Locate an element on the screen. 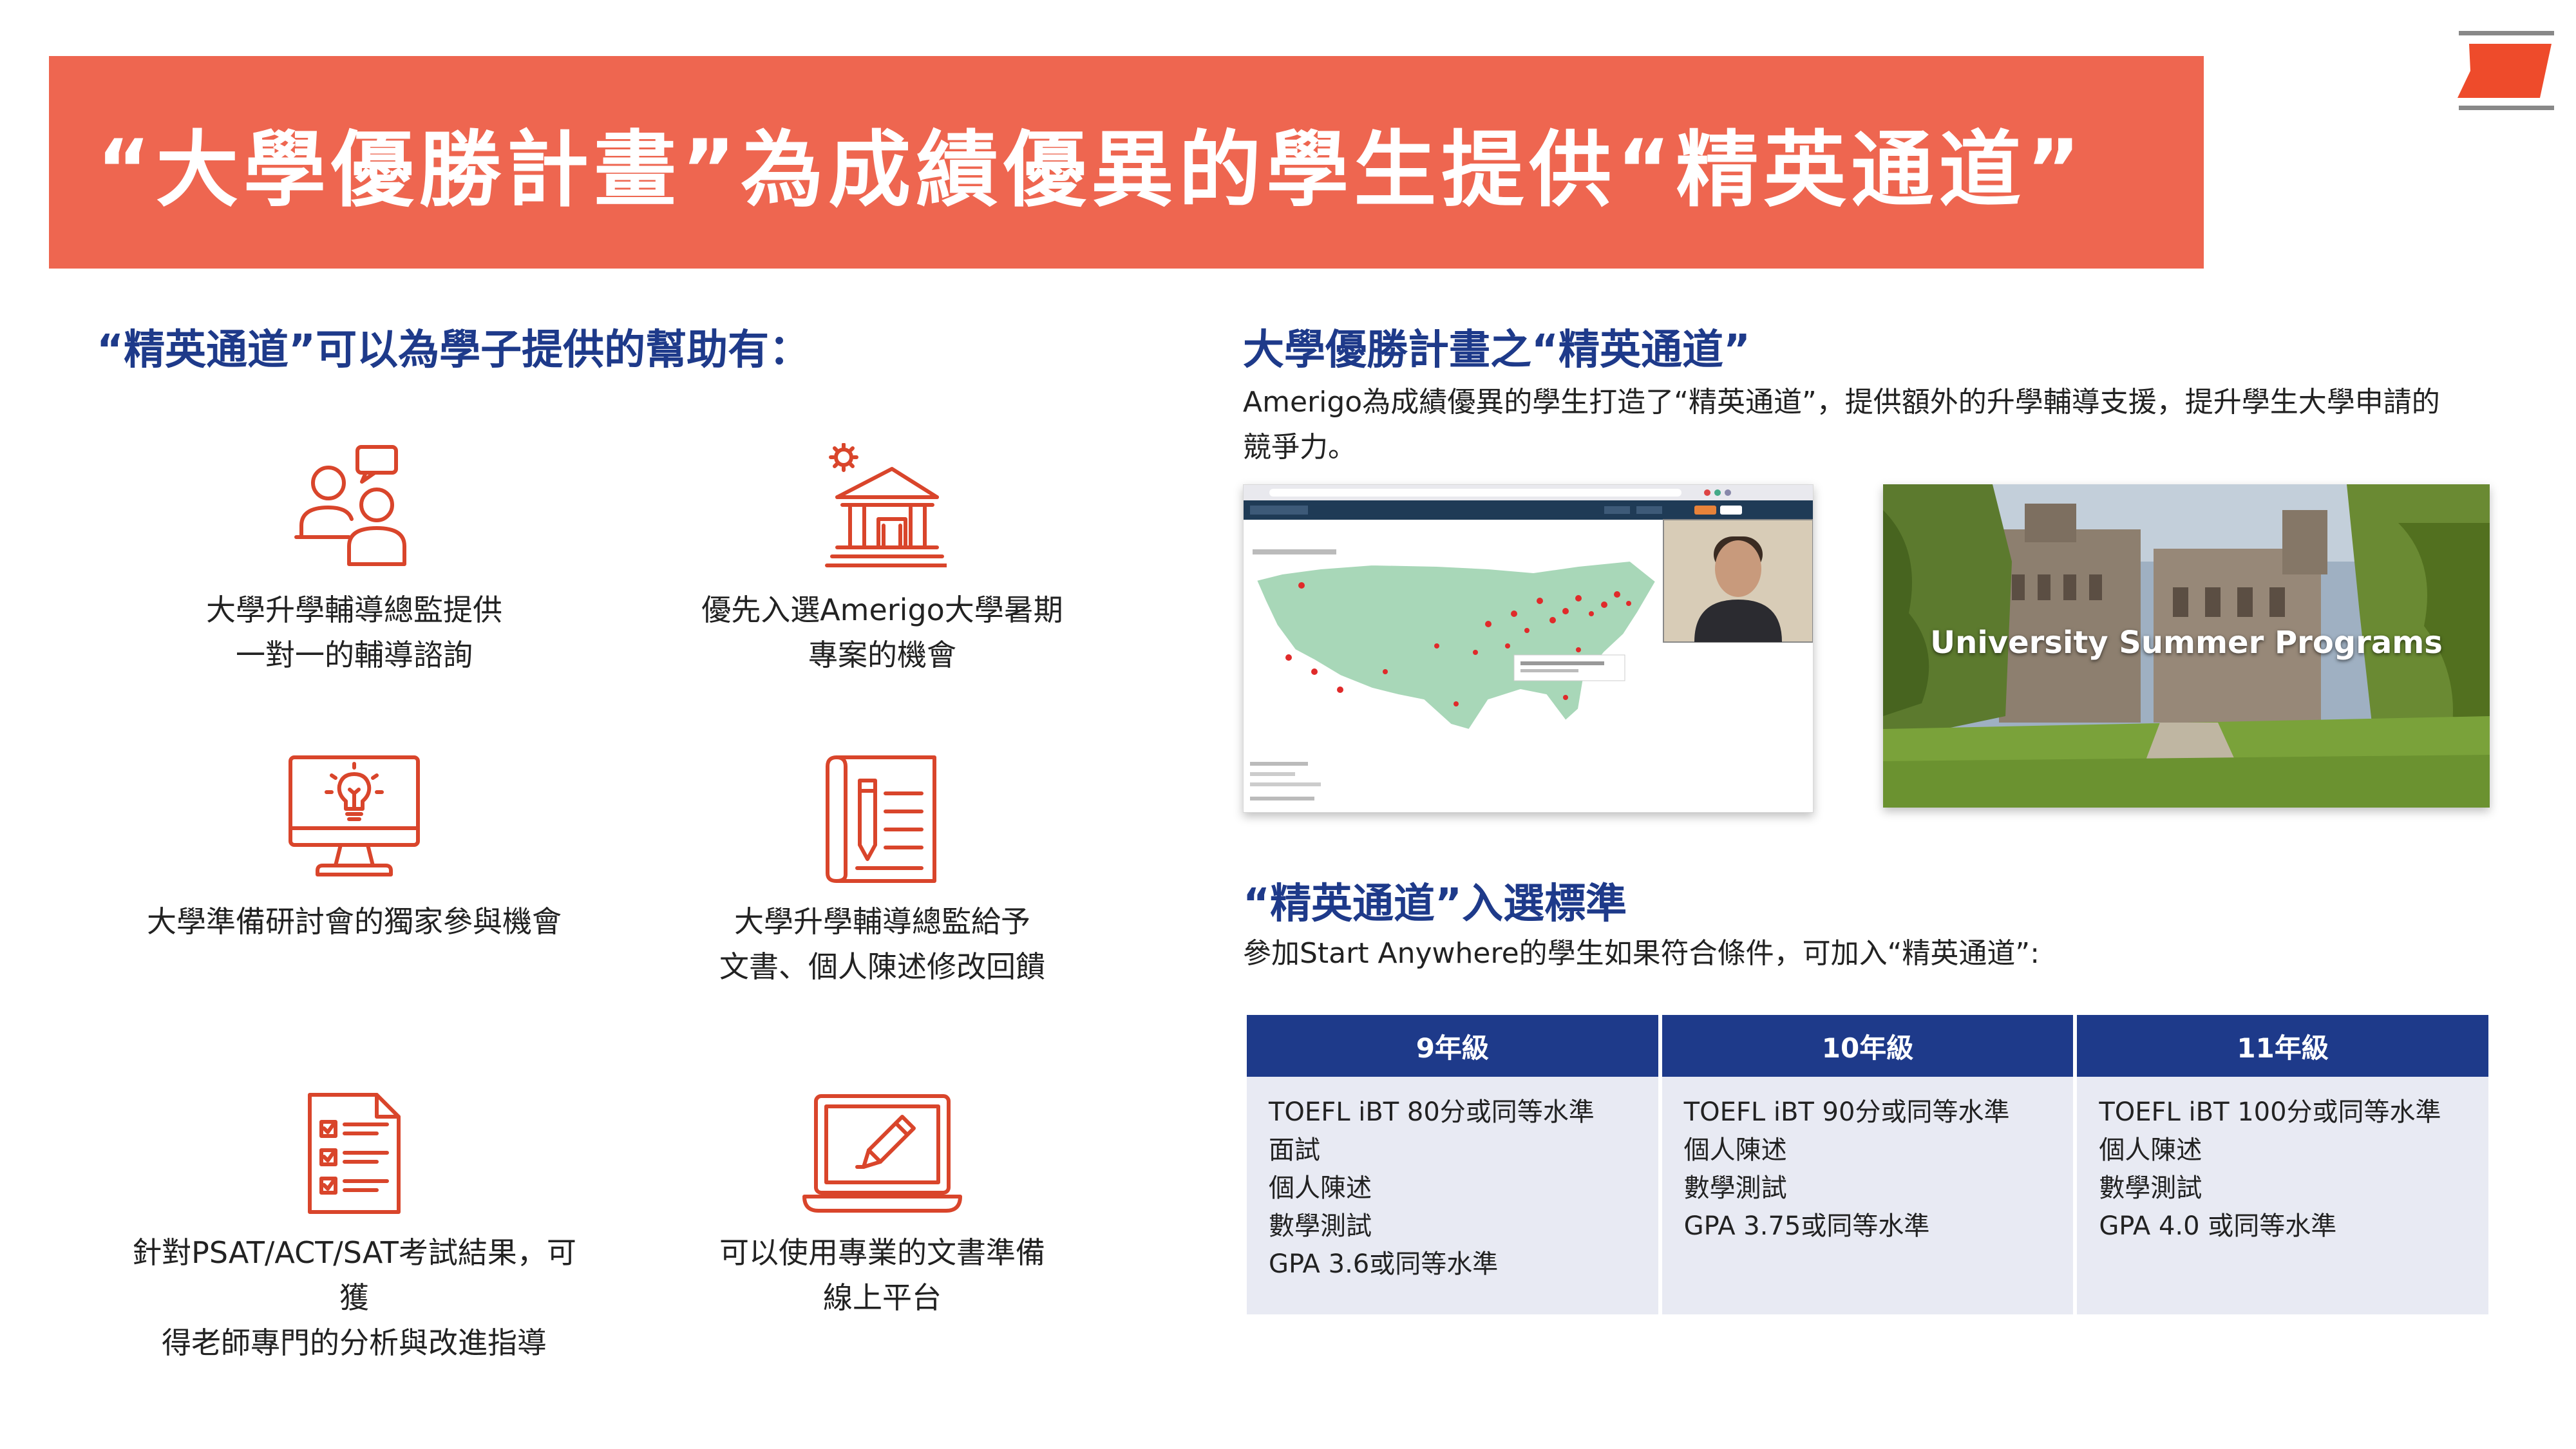 This screenshot has width=2576, height=1449. criterion: TOEFL iBT 90分或同等水準 is located at coordinates (1847, 1112).